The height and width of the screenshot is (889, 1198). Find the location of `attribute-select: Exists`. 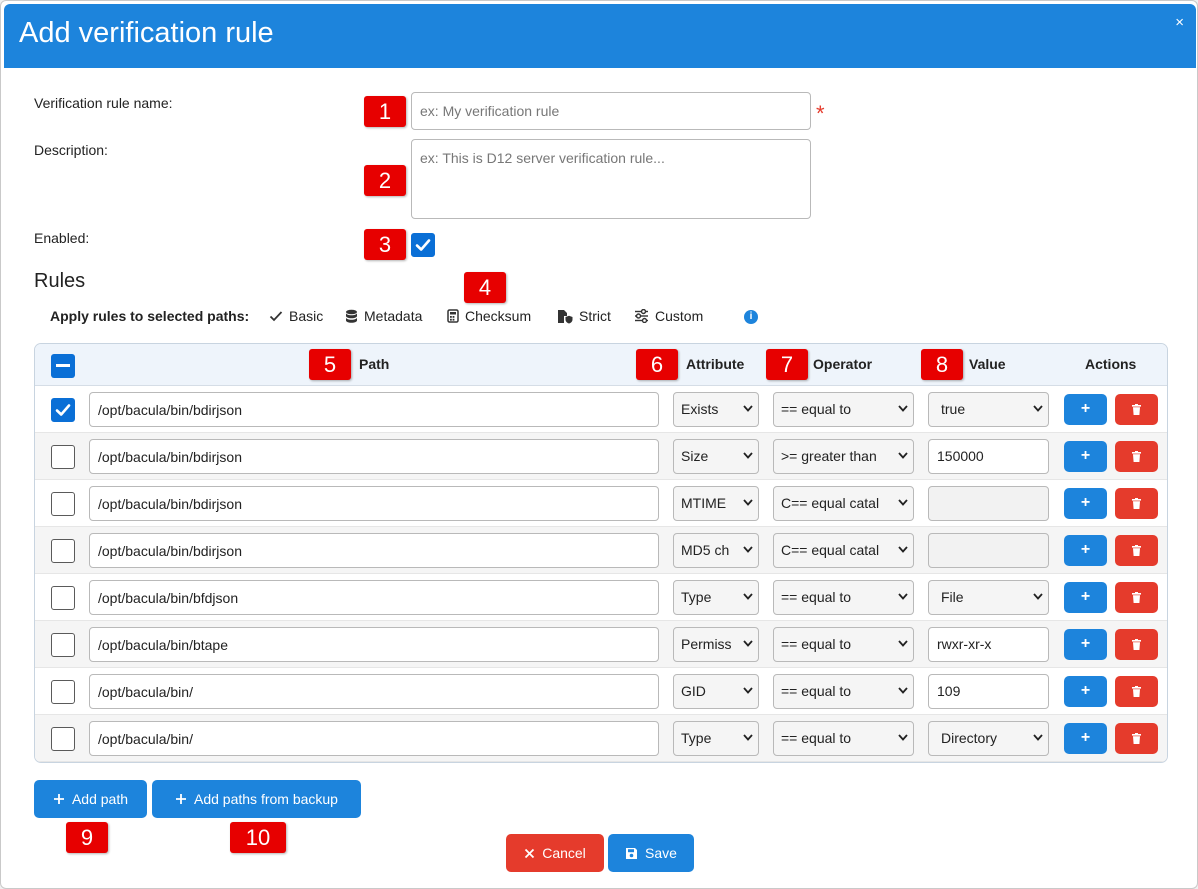

attribute-select: Exists is located at coordinates (716, 409).